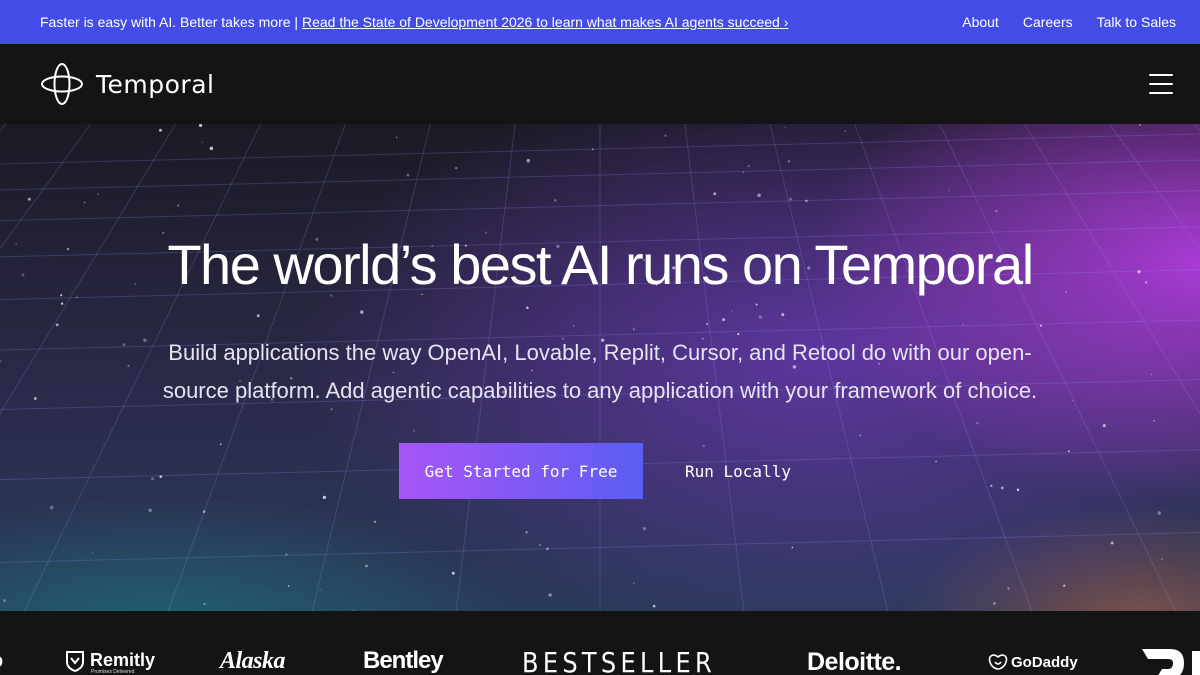 The width and height of the screenshot is (1200, 675). Describe the element at coordinates (113, 672) in the screenshot. I see `remitly-tagline: Promises Delivered` at that location.